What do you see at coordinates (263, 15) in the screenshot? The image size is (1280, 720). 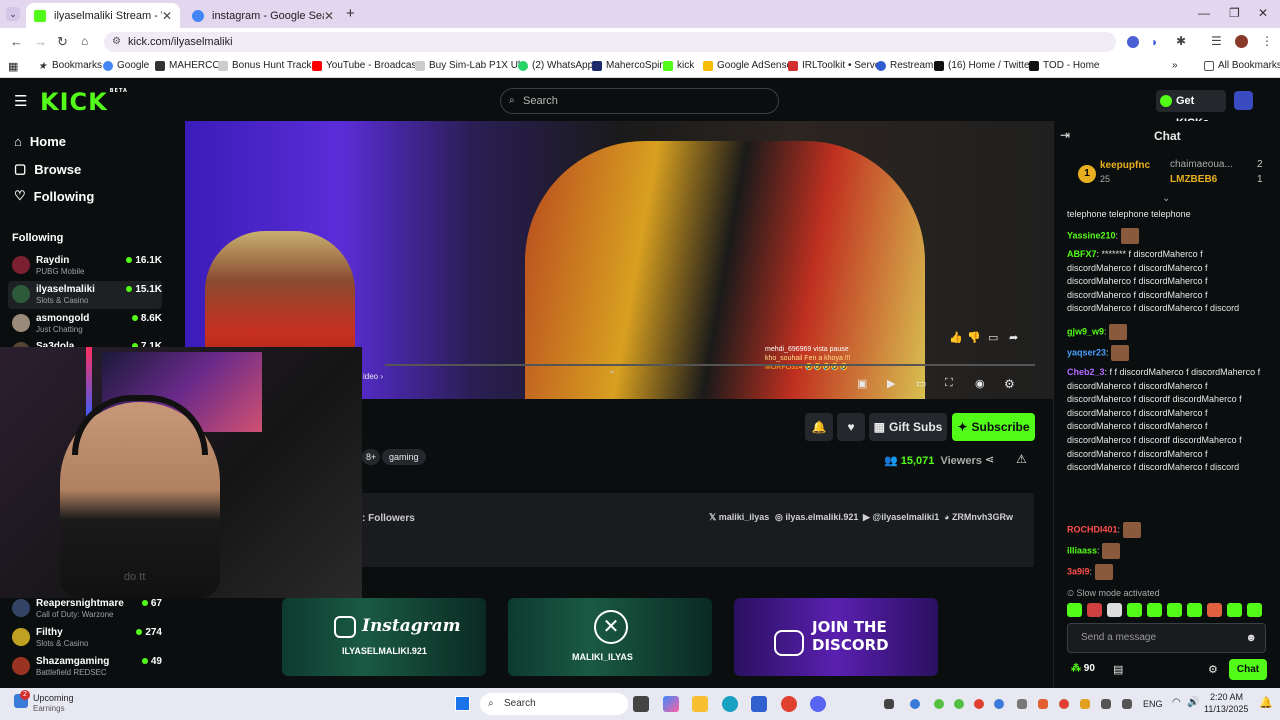 I see `tab-google-search: instagram - Google Search ✕` at bounding box center [263, 15].